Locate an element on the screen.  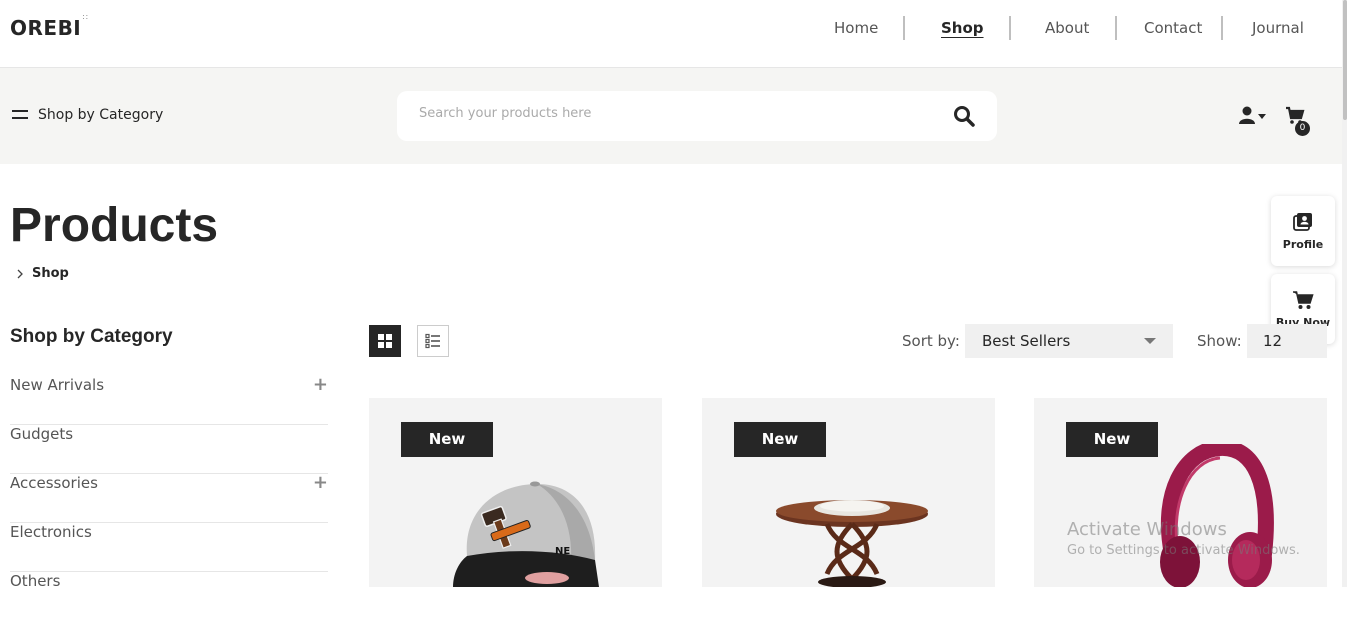
nav-about-label: About is located at coordinates (1067, 28).